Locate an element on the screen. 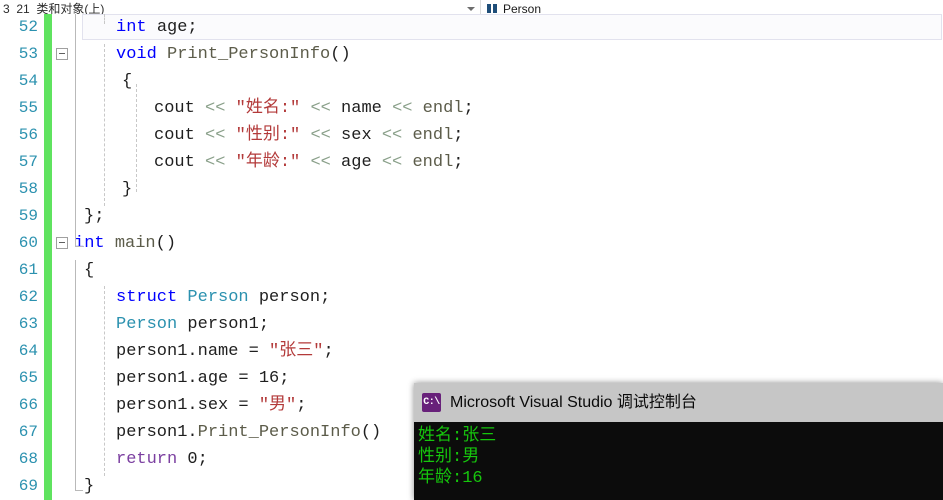  code-token-id: cout is located at coordinates (180, 162).